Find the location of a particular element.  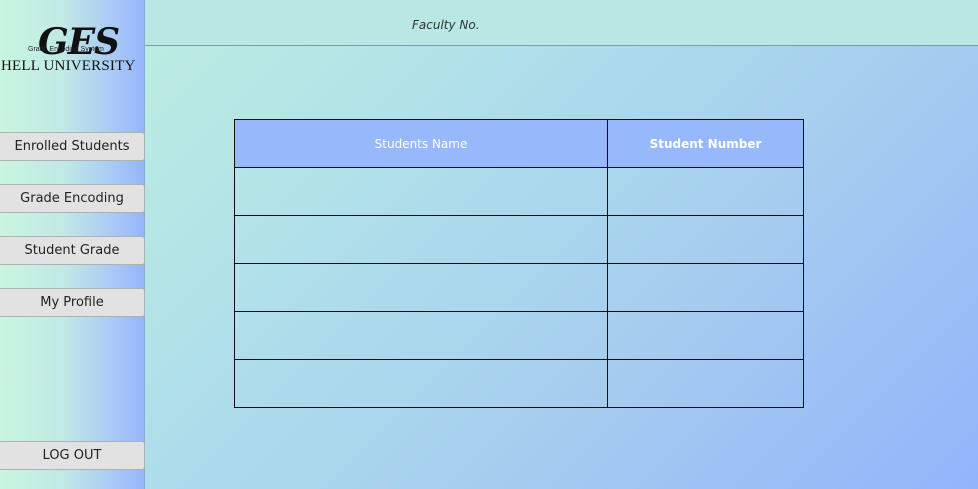

enrolled-students-button: Enrolled Students is located at coordinates (72, 146).